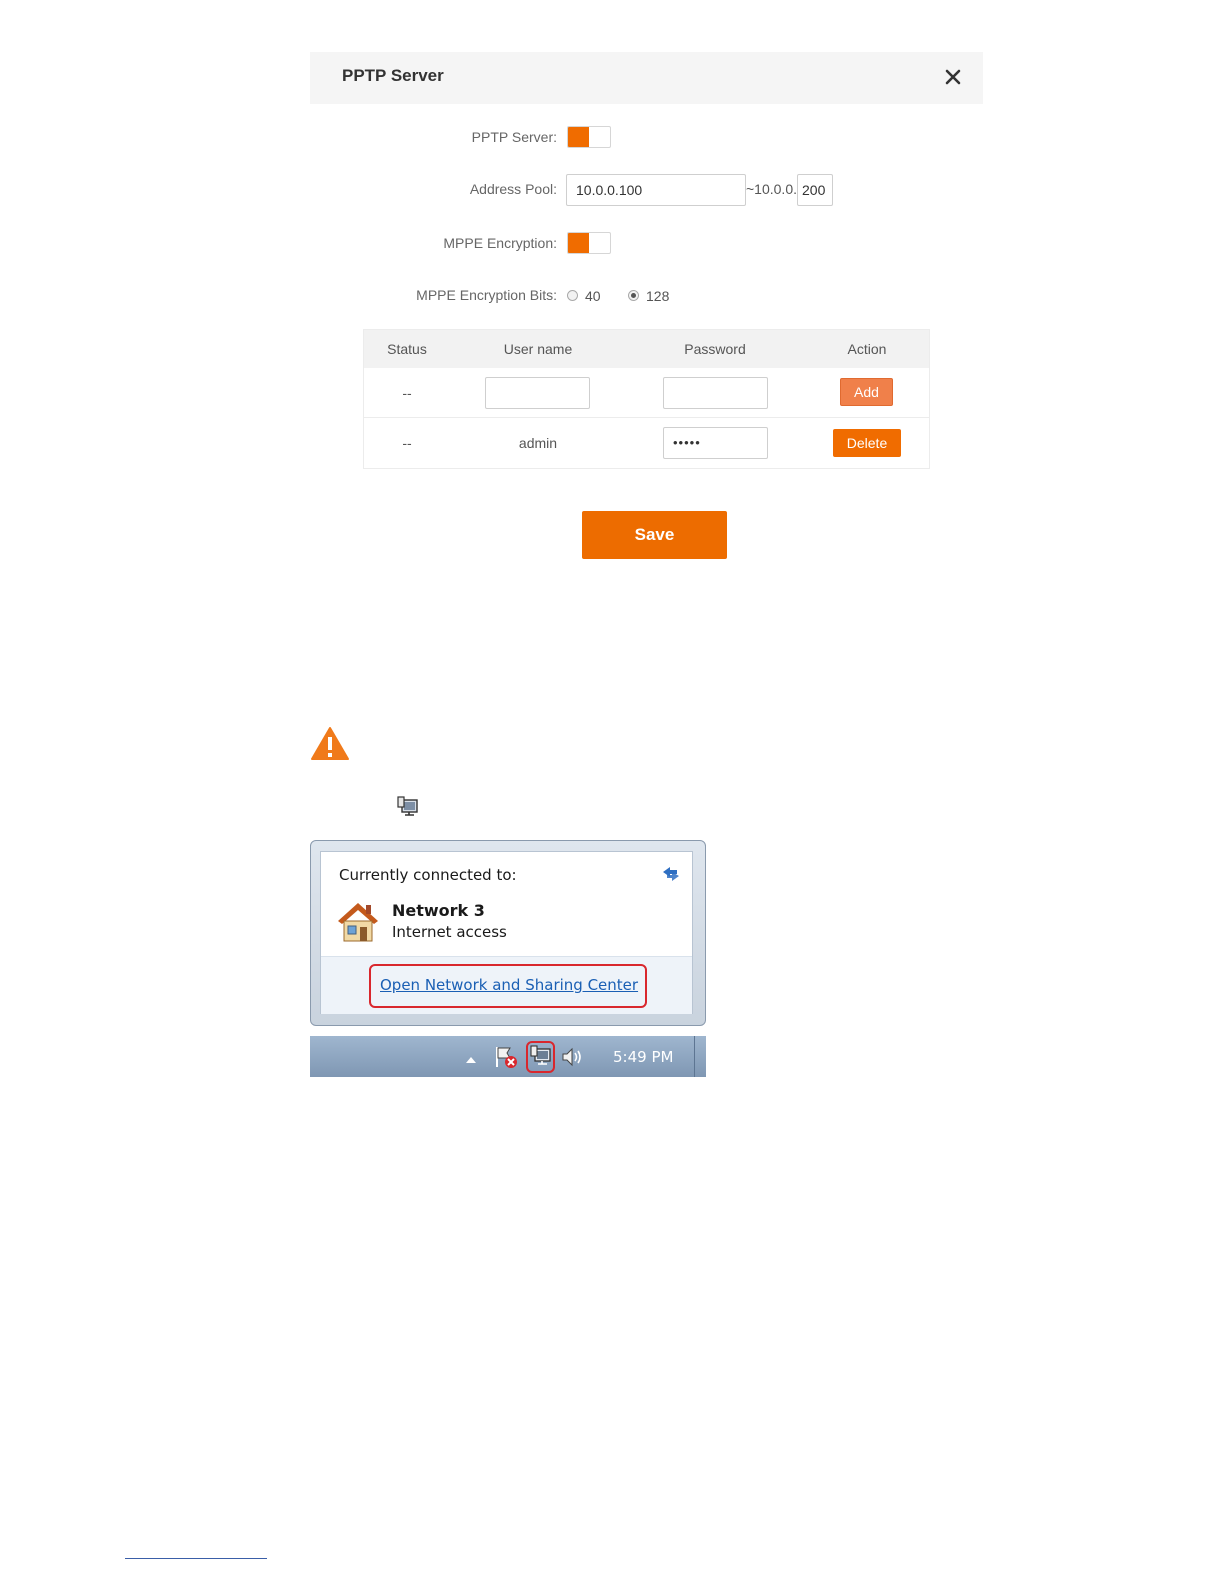 This screenshot has height=1584, width=1224. Describe the element at coordinates (658, 296) in the screenshot. I see `mppe-bits-128-label: 128` at that location.